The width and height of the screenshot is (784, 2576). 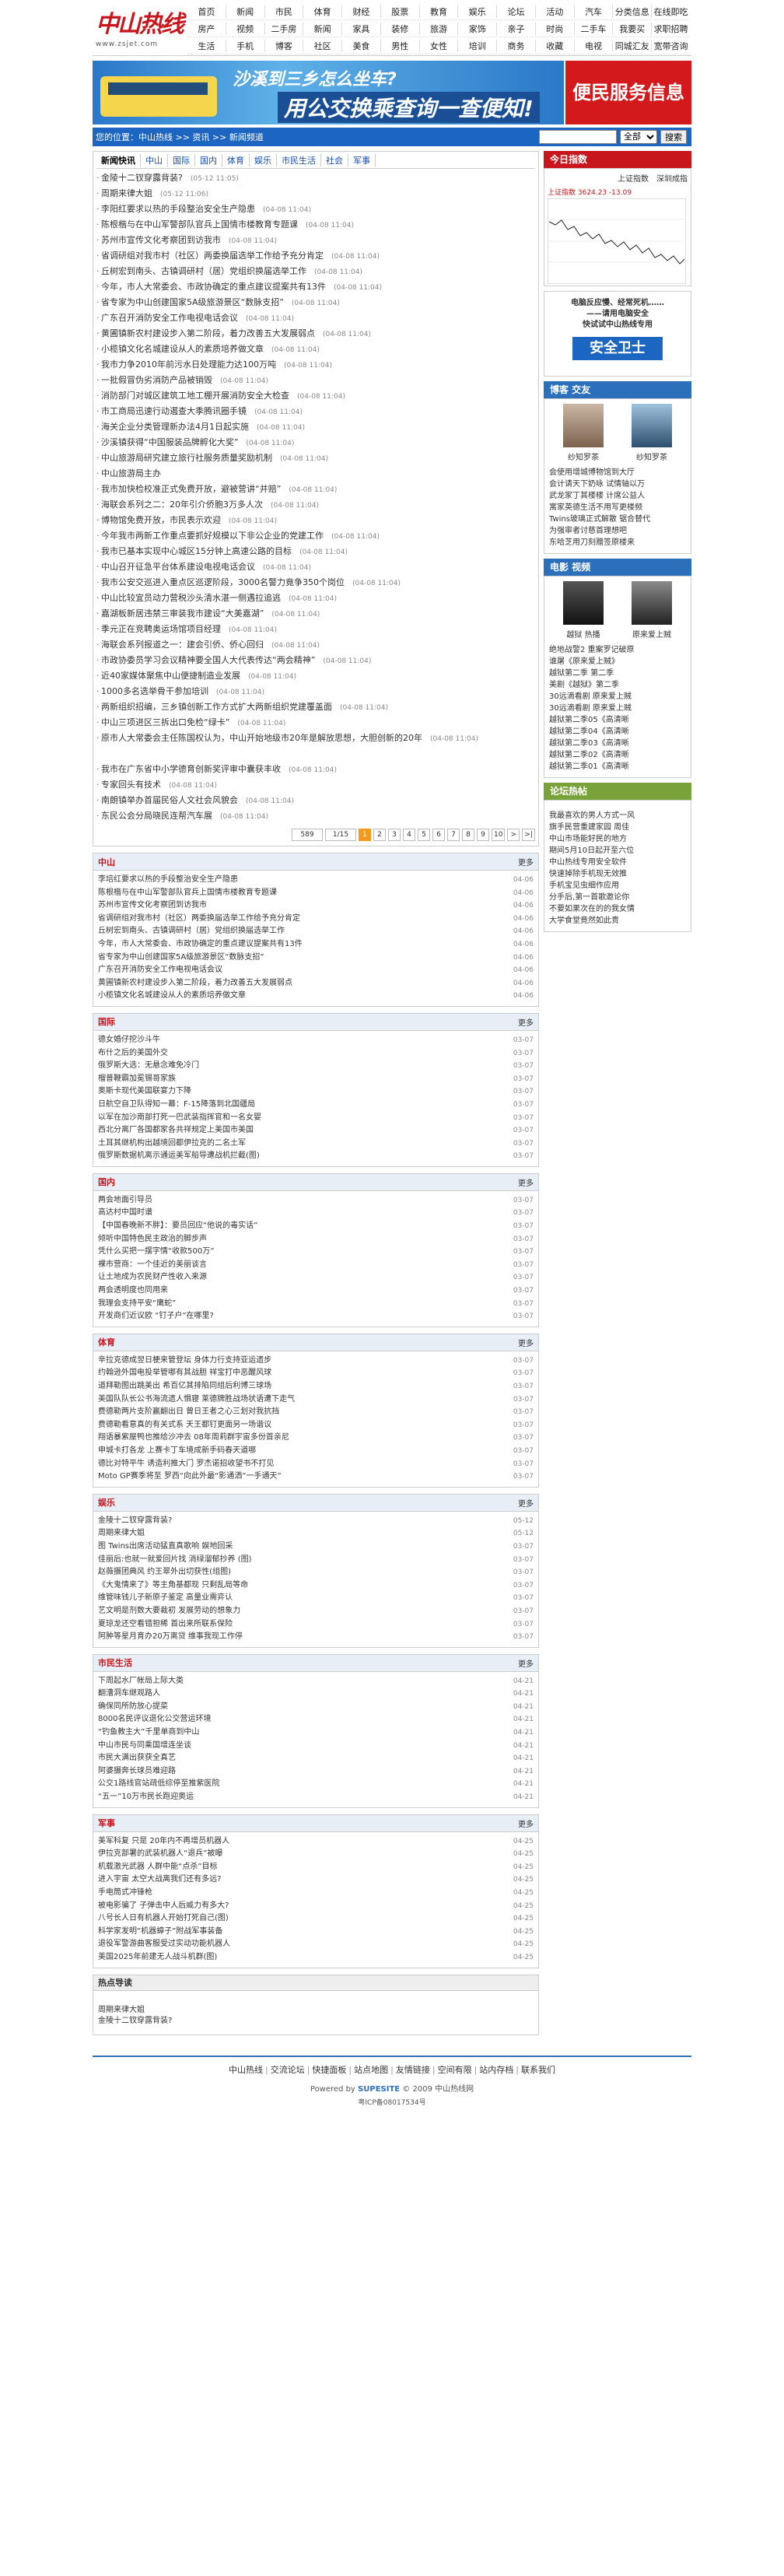 I want to click on news-link: 沙溪镇获得“中国服装品牌孵化大奖”, so click(x=170, y=442).